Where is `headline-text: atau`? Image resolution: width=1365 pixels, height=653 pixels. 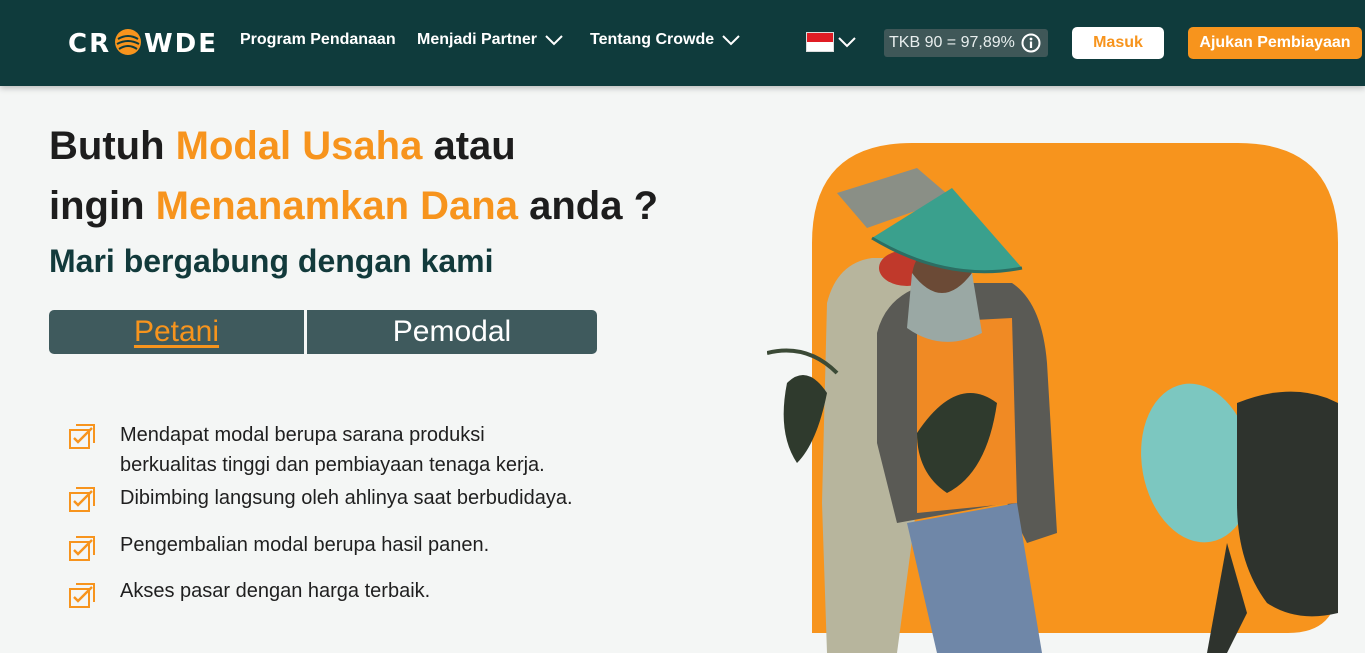
headline-text: atau is located at coordinates (469, 146).